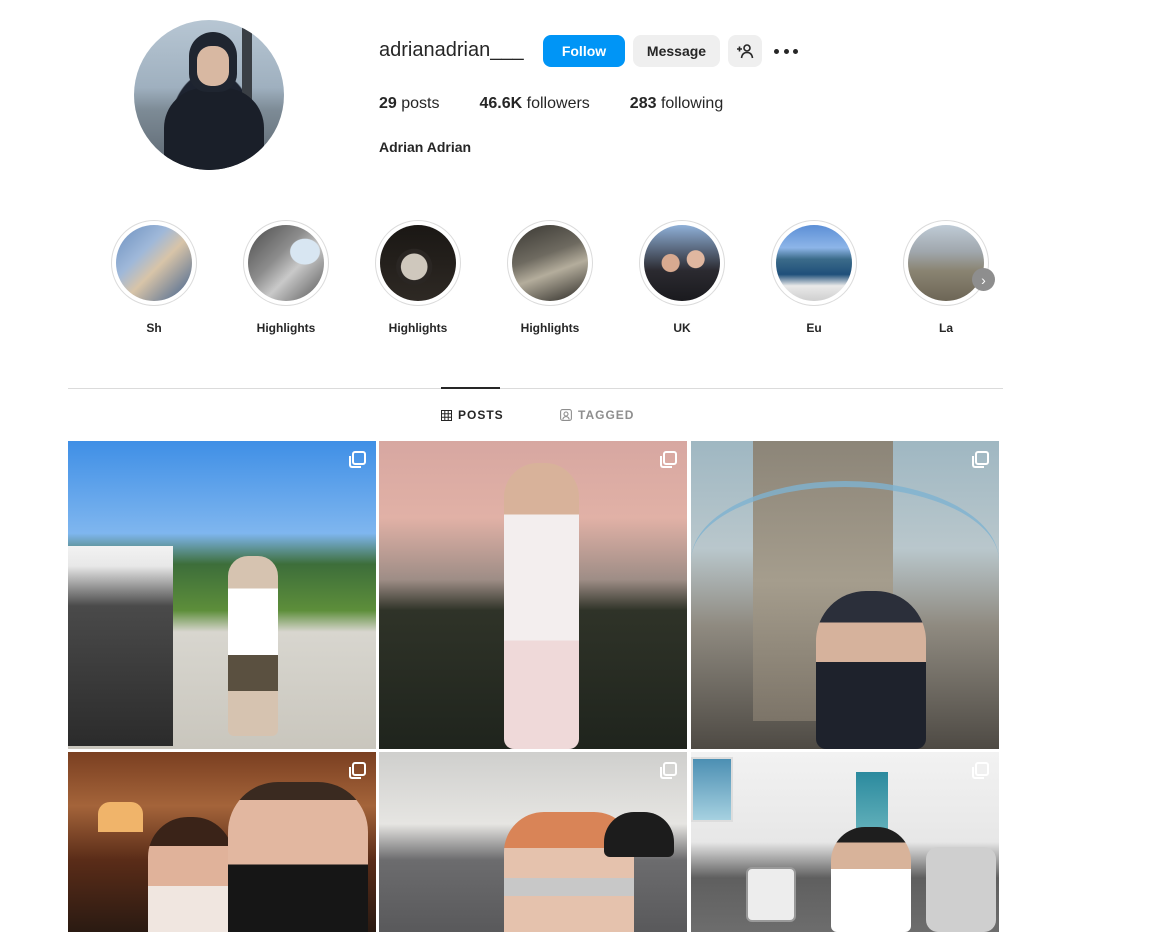 The height and width of the screenshot is (932, 1161). Describe the element at coordinates (558, 103) in the screenshot. I see `followers-word: followers` at that location.